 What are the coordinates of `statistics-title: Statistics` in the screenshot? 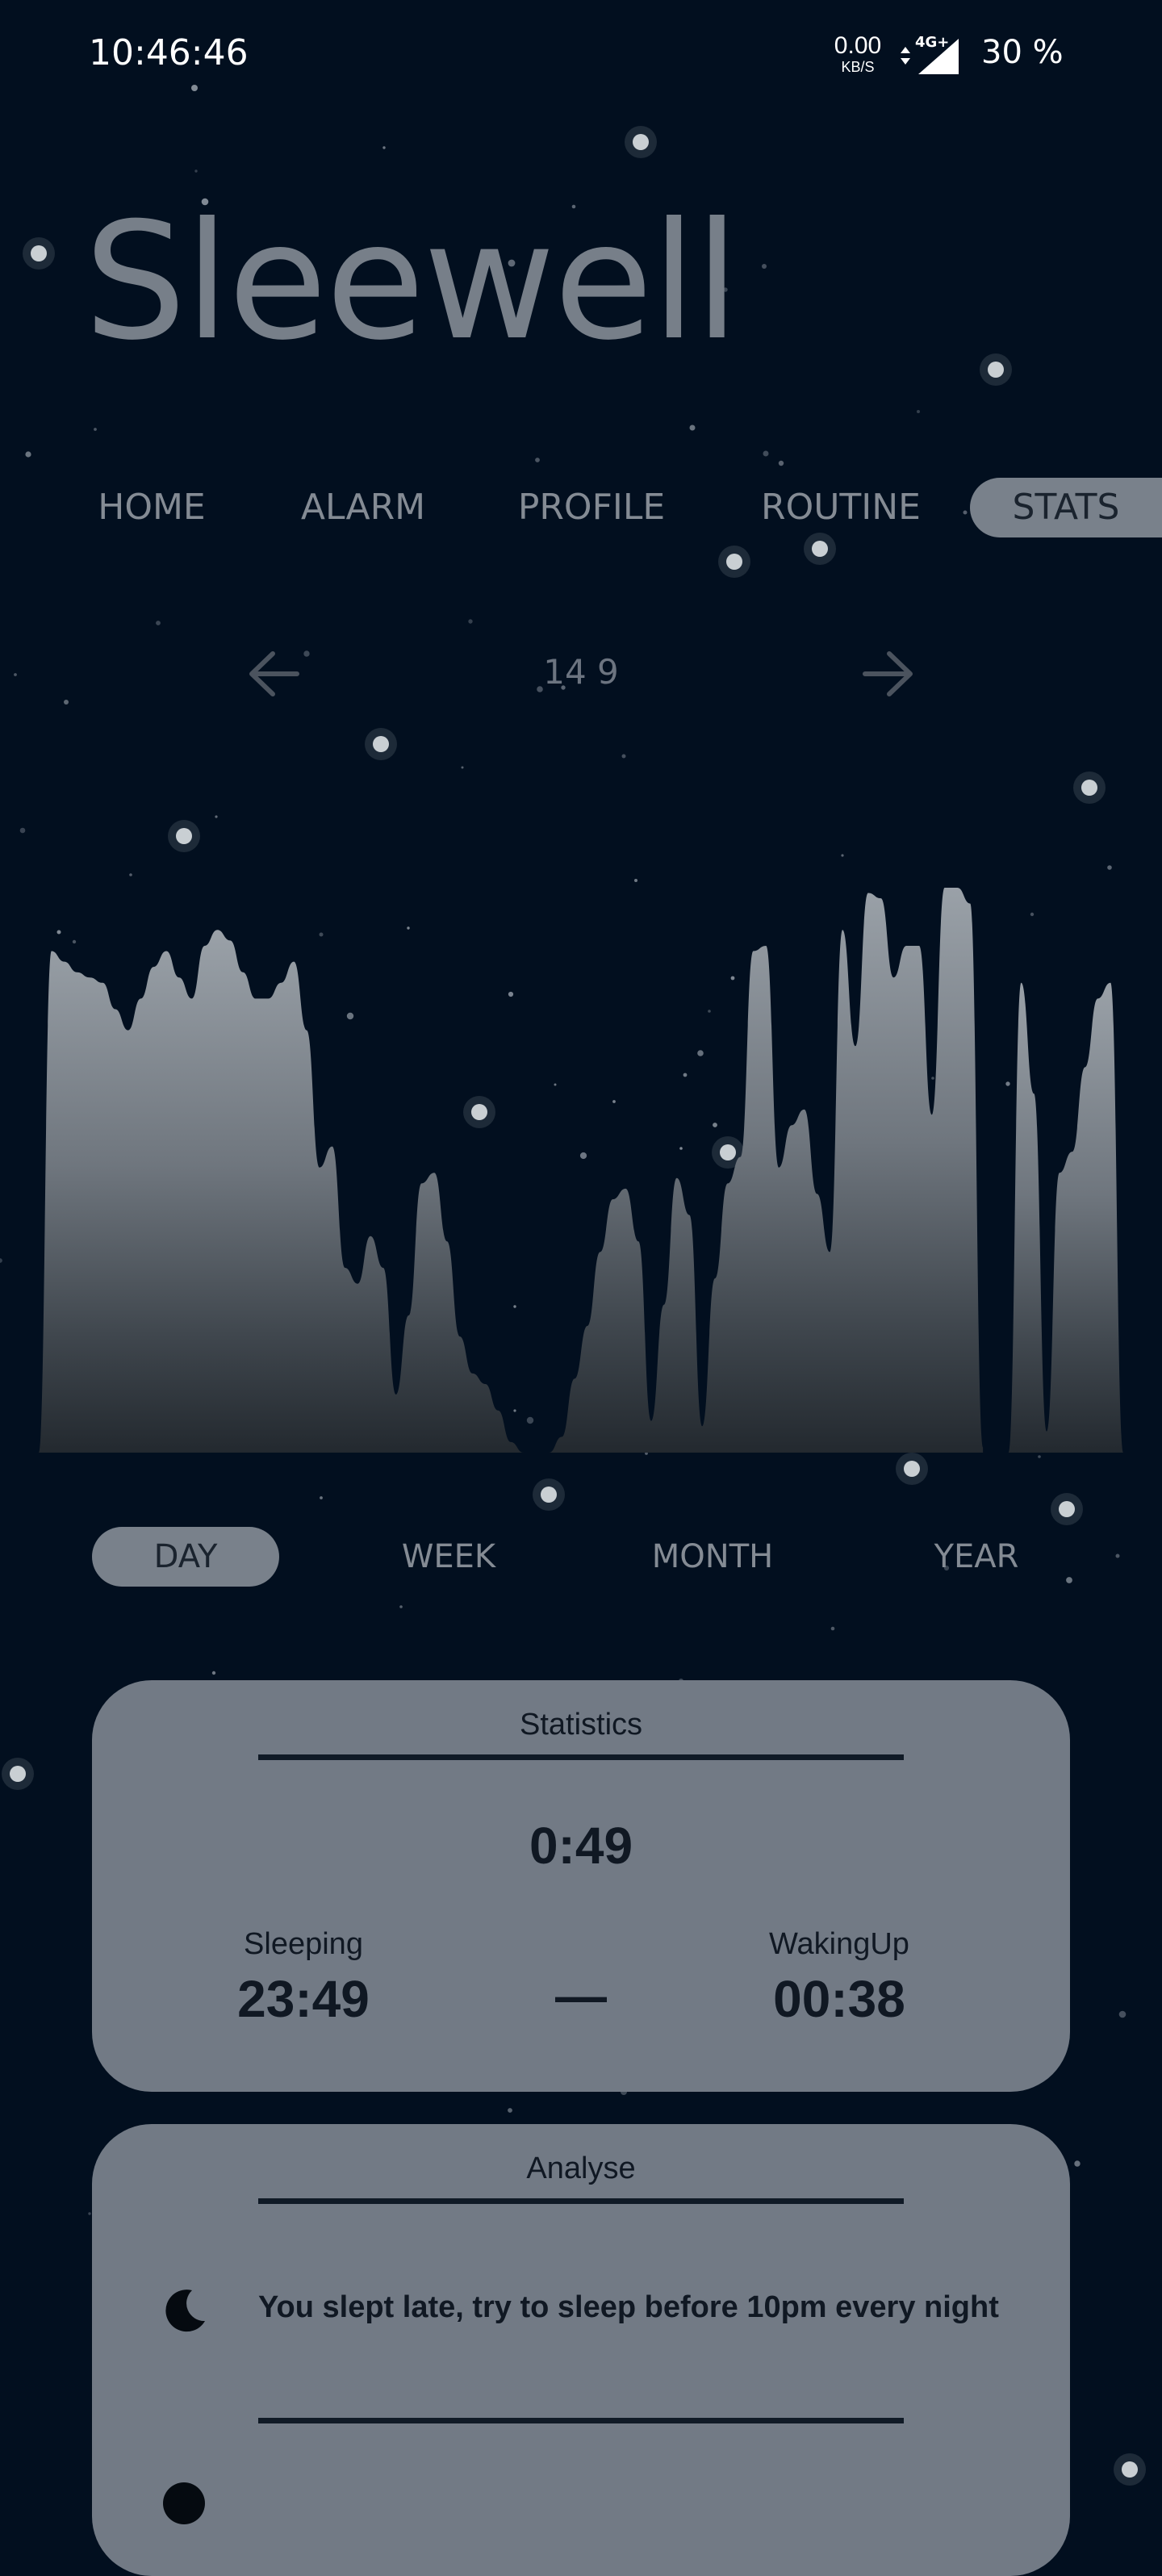 It's located at (581, 1725).